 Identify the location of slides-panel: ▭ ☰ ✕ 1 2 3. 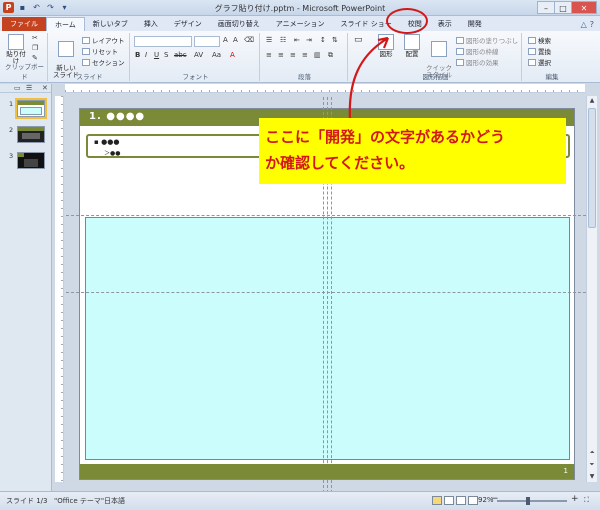
(26, 287).